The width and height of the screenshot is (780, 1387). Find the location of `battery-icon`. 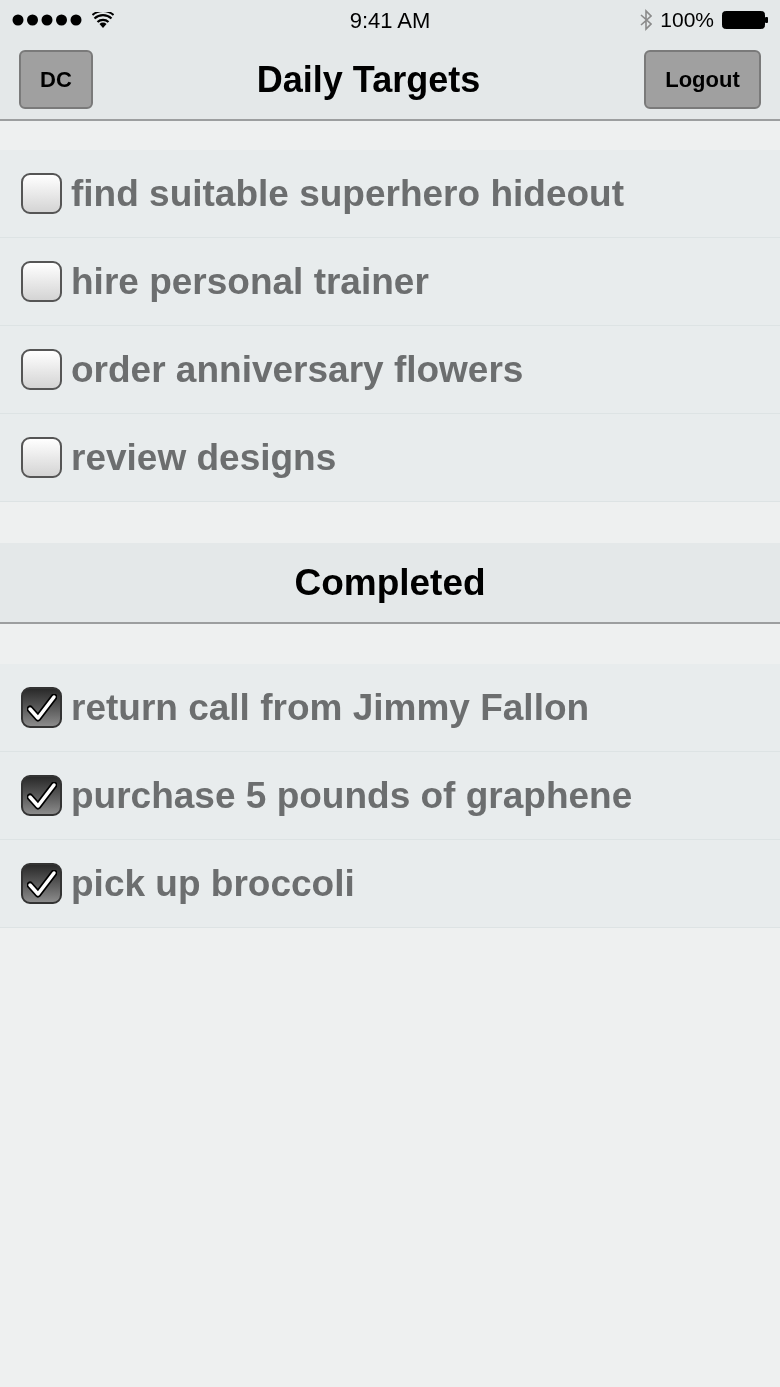

battery-icon is located at coordinates (745, 20).